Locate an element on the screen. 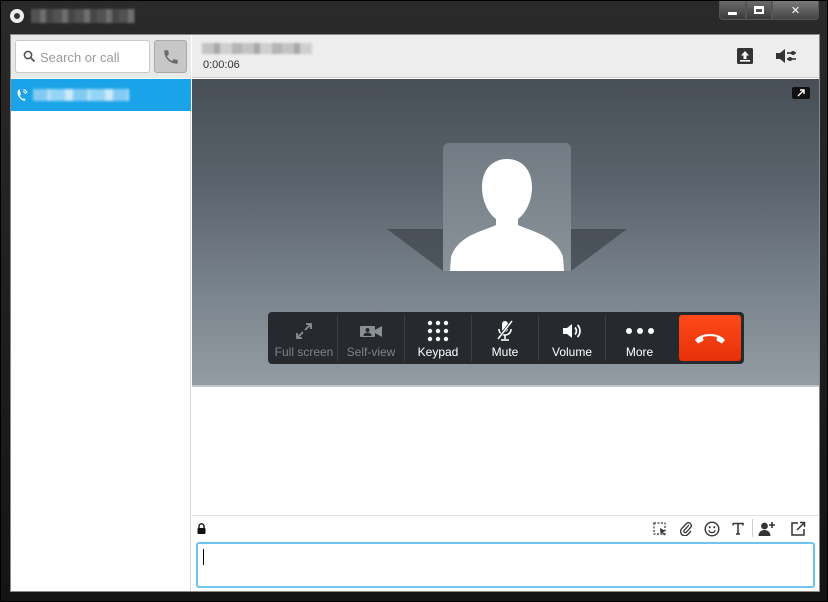 The image size is (828, 602). audio-settings-button is located at coordinates (786, 56).